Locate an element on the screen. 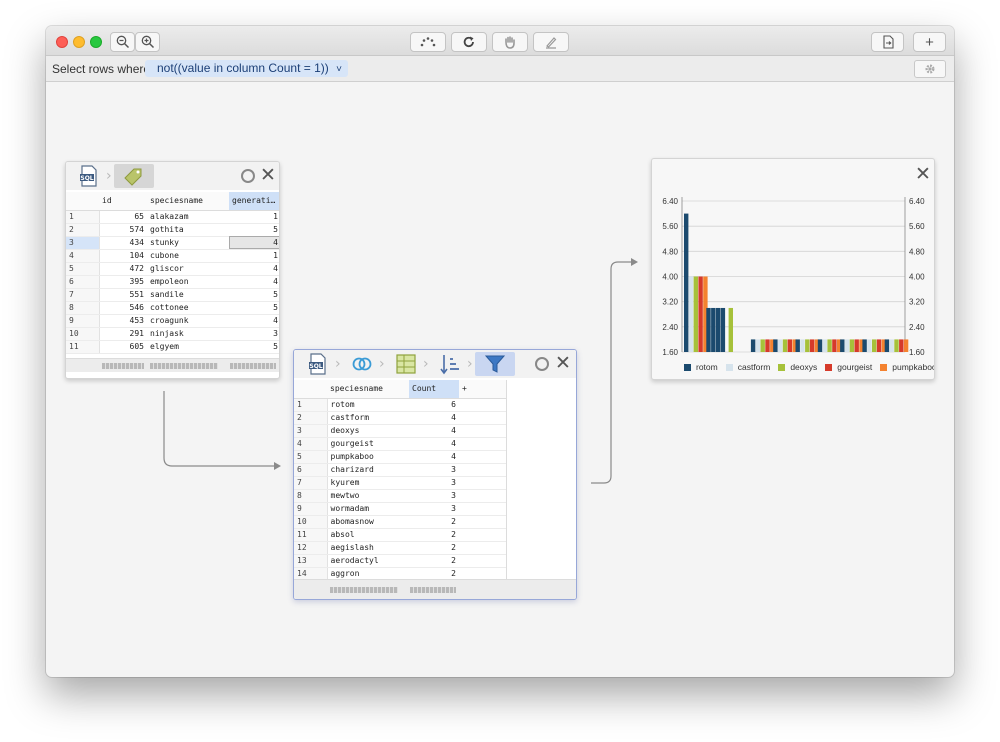 The image size is (1000, 742). export-button is located at coordinates (887, 42).